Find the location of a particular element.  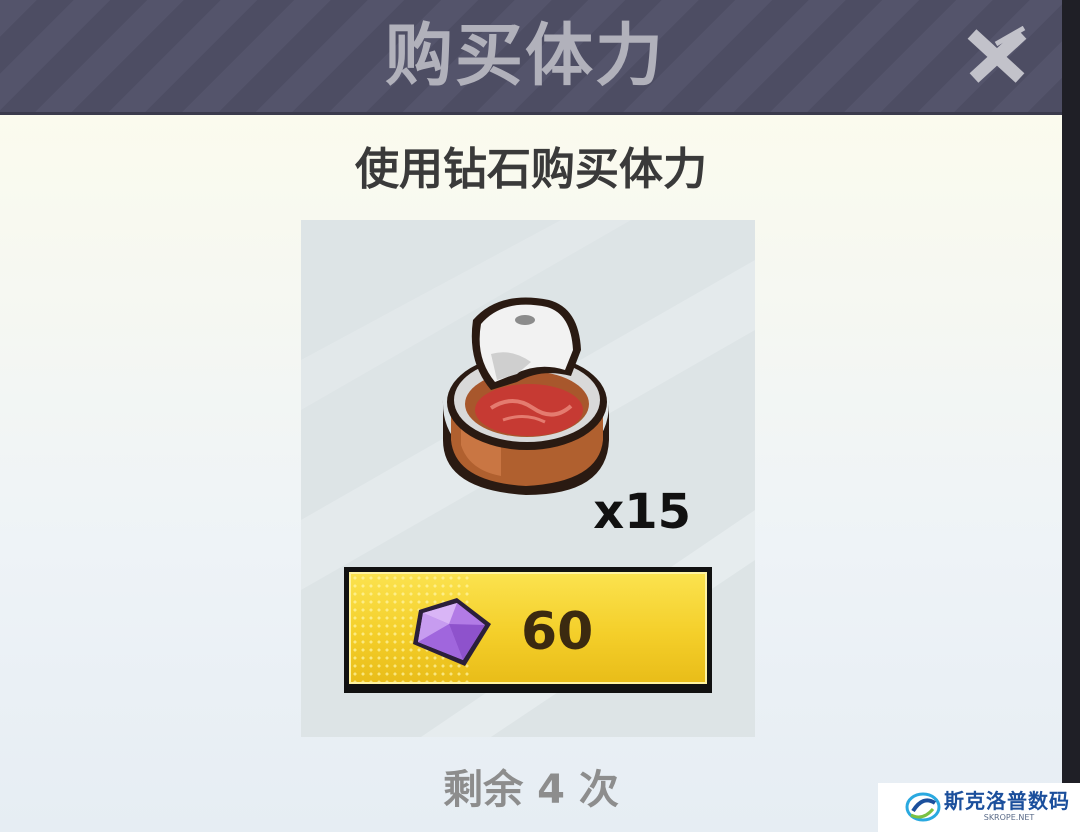

price-button-face: 60 is located at coordinates (528, 628).